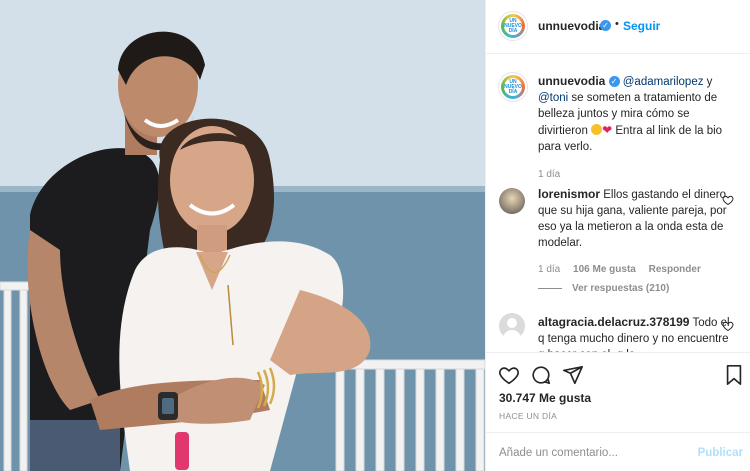  What do you see at coordinates (607, 130) in the screenshot?
I see `red-heart-emoji-icon: ❤` at bounding box center [607, 130].